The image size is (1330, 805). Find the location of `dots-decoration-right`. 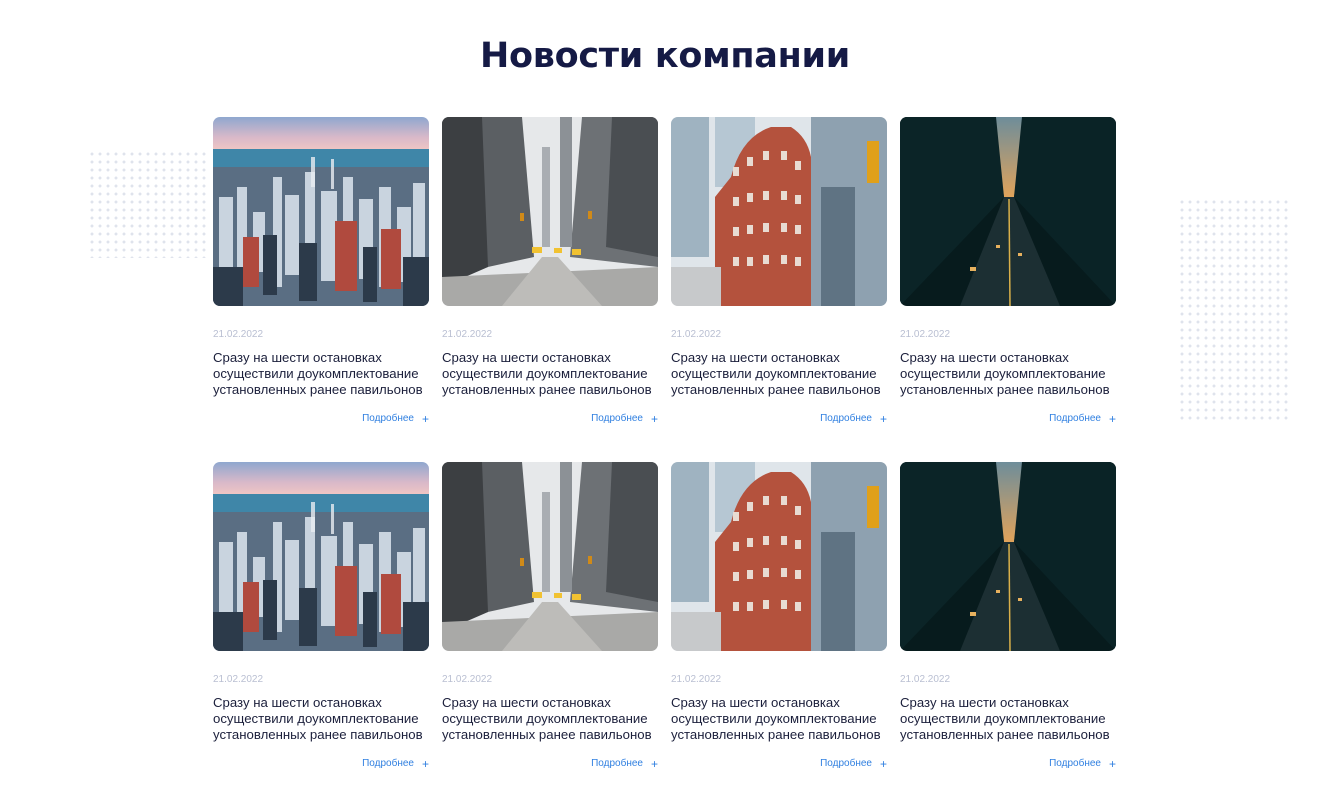

dots-decoration-right is located at coordinates (1233, 309).